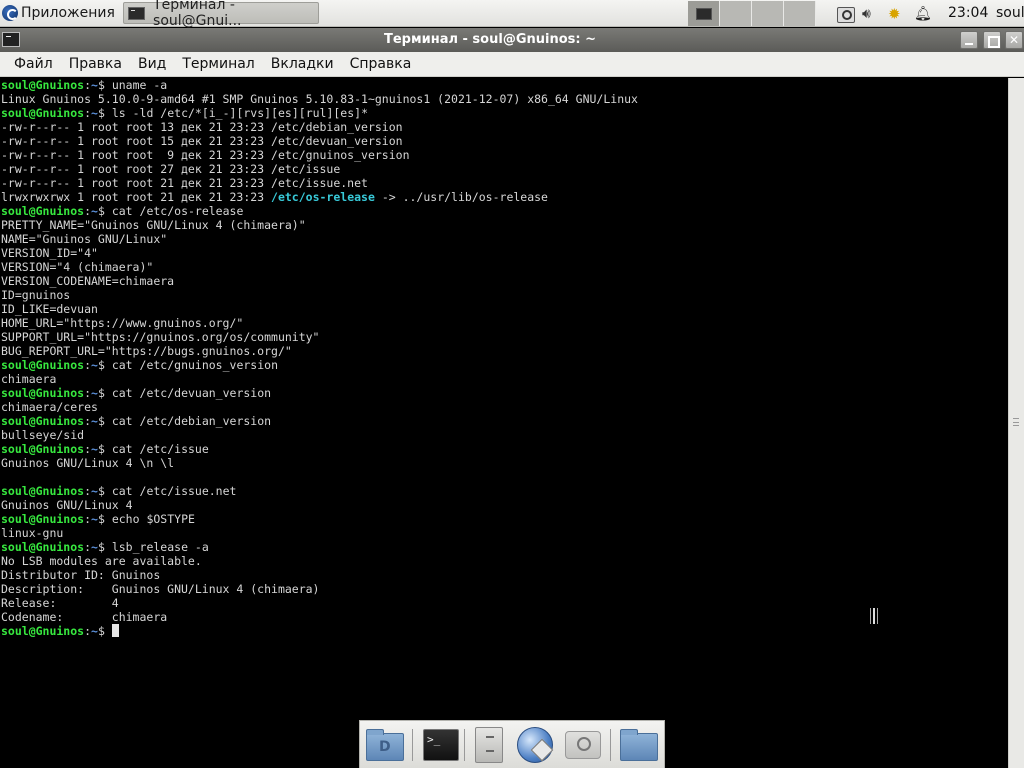  What do you see at coordinates (504, 631) in the screenshot?
I see `terminal-active-prompt: soul@Gnuinos:~$` at bounding box center [504, 631].